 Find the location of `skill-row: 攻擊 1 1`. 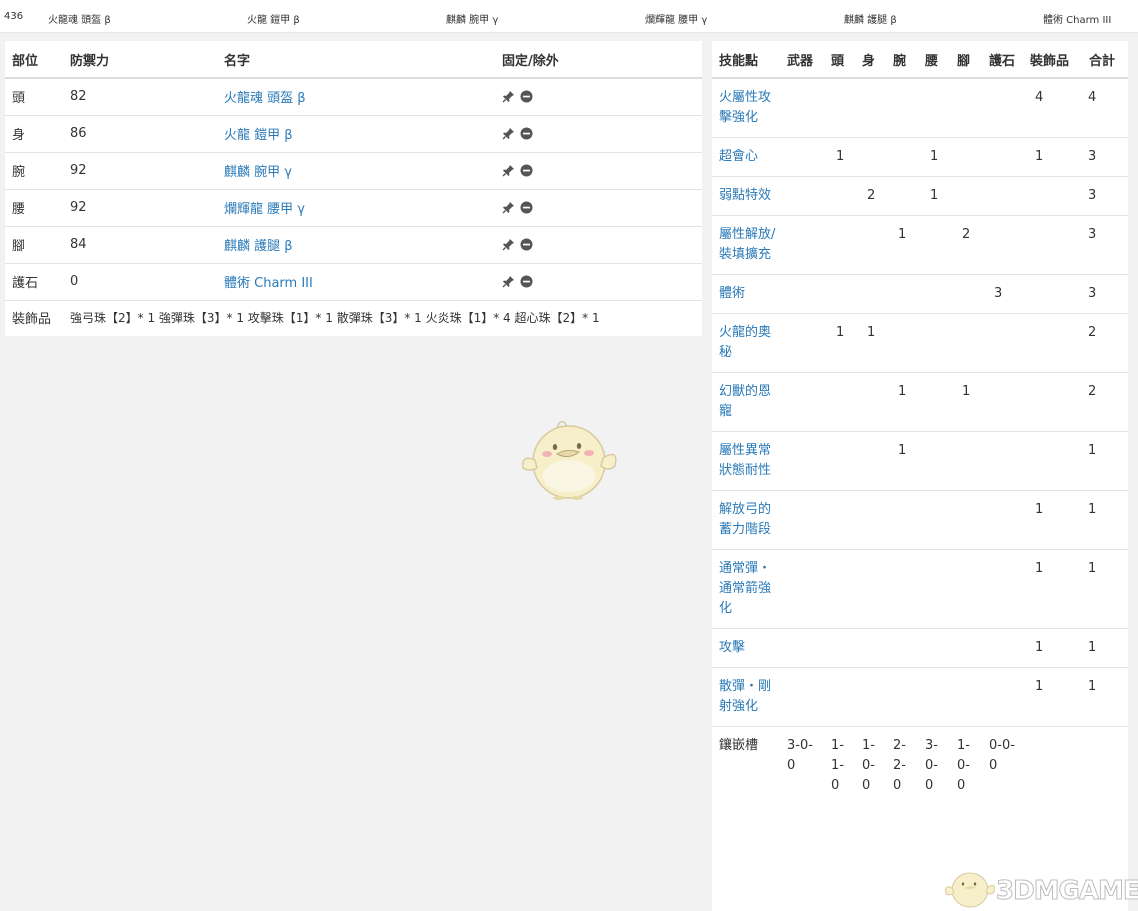

skill-row: 攻擊 1 1 is located at coordinates (920, 648).